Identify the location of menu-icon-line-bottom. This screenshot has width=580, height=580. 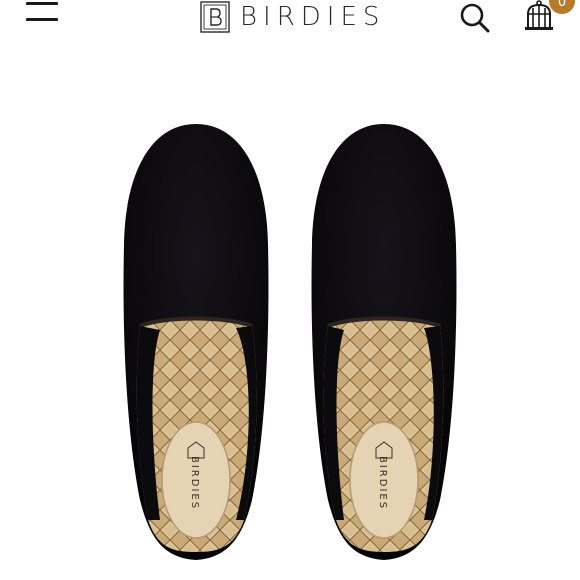
(42, 19).